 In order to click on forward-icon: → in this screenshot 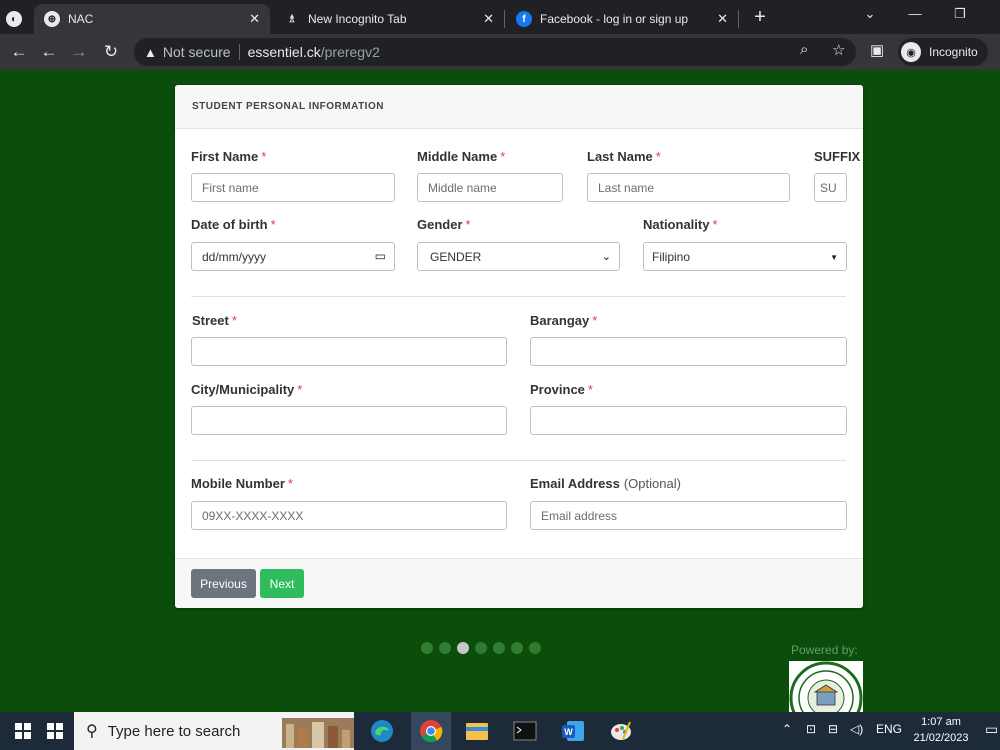, I will do `click(79, 52)`.